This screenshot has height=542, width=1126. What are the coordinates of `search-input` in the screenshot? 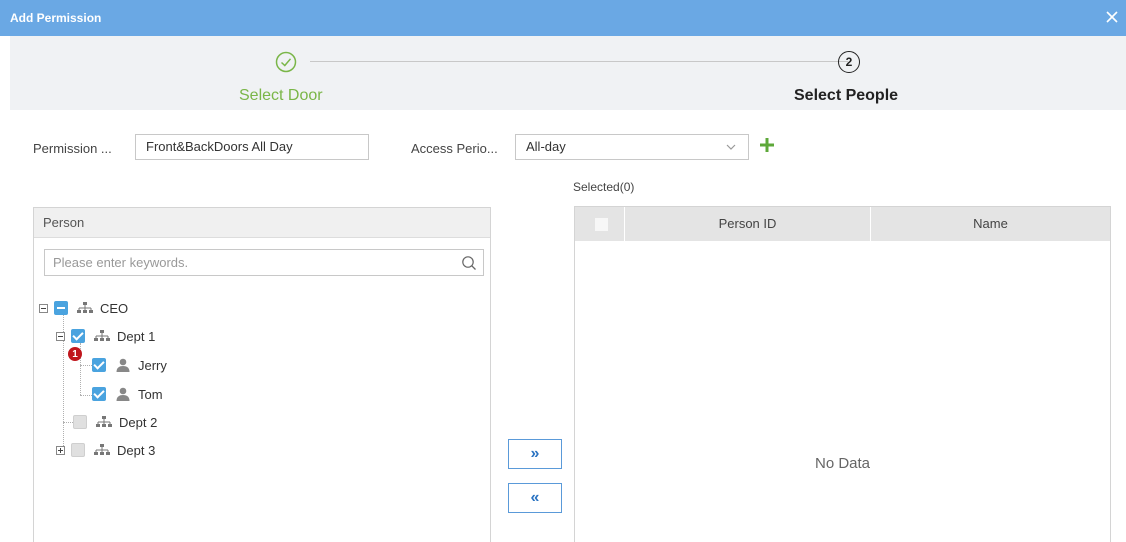 It's located at (245, 262).